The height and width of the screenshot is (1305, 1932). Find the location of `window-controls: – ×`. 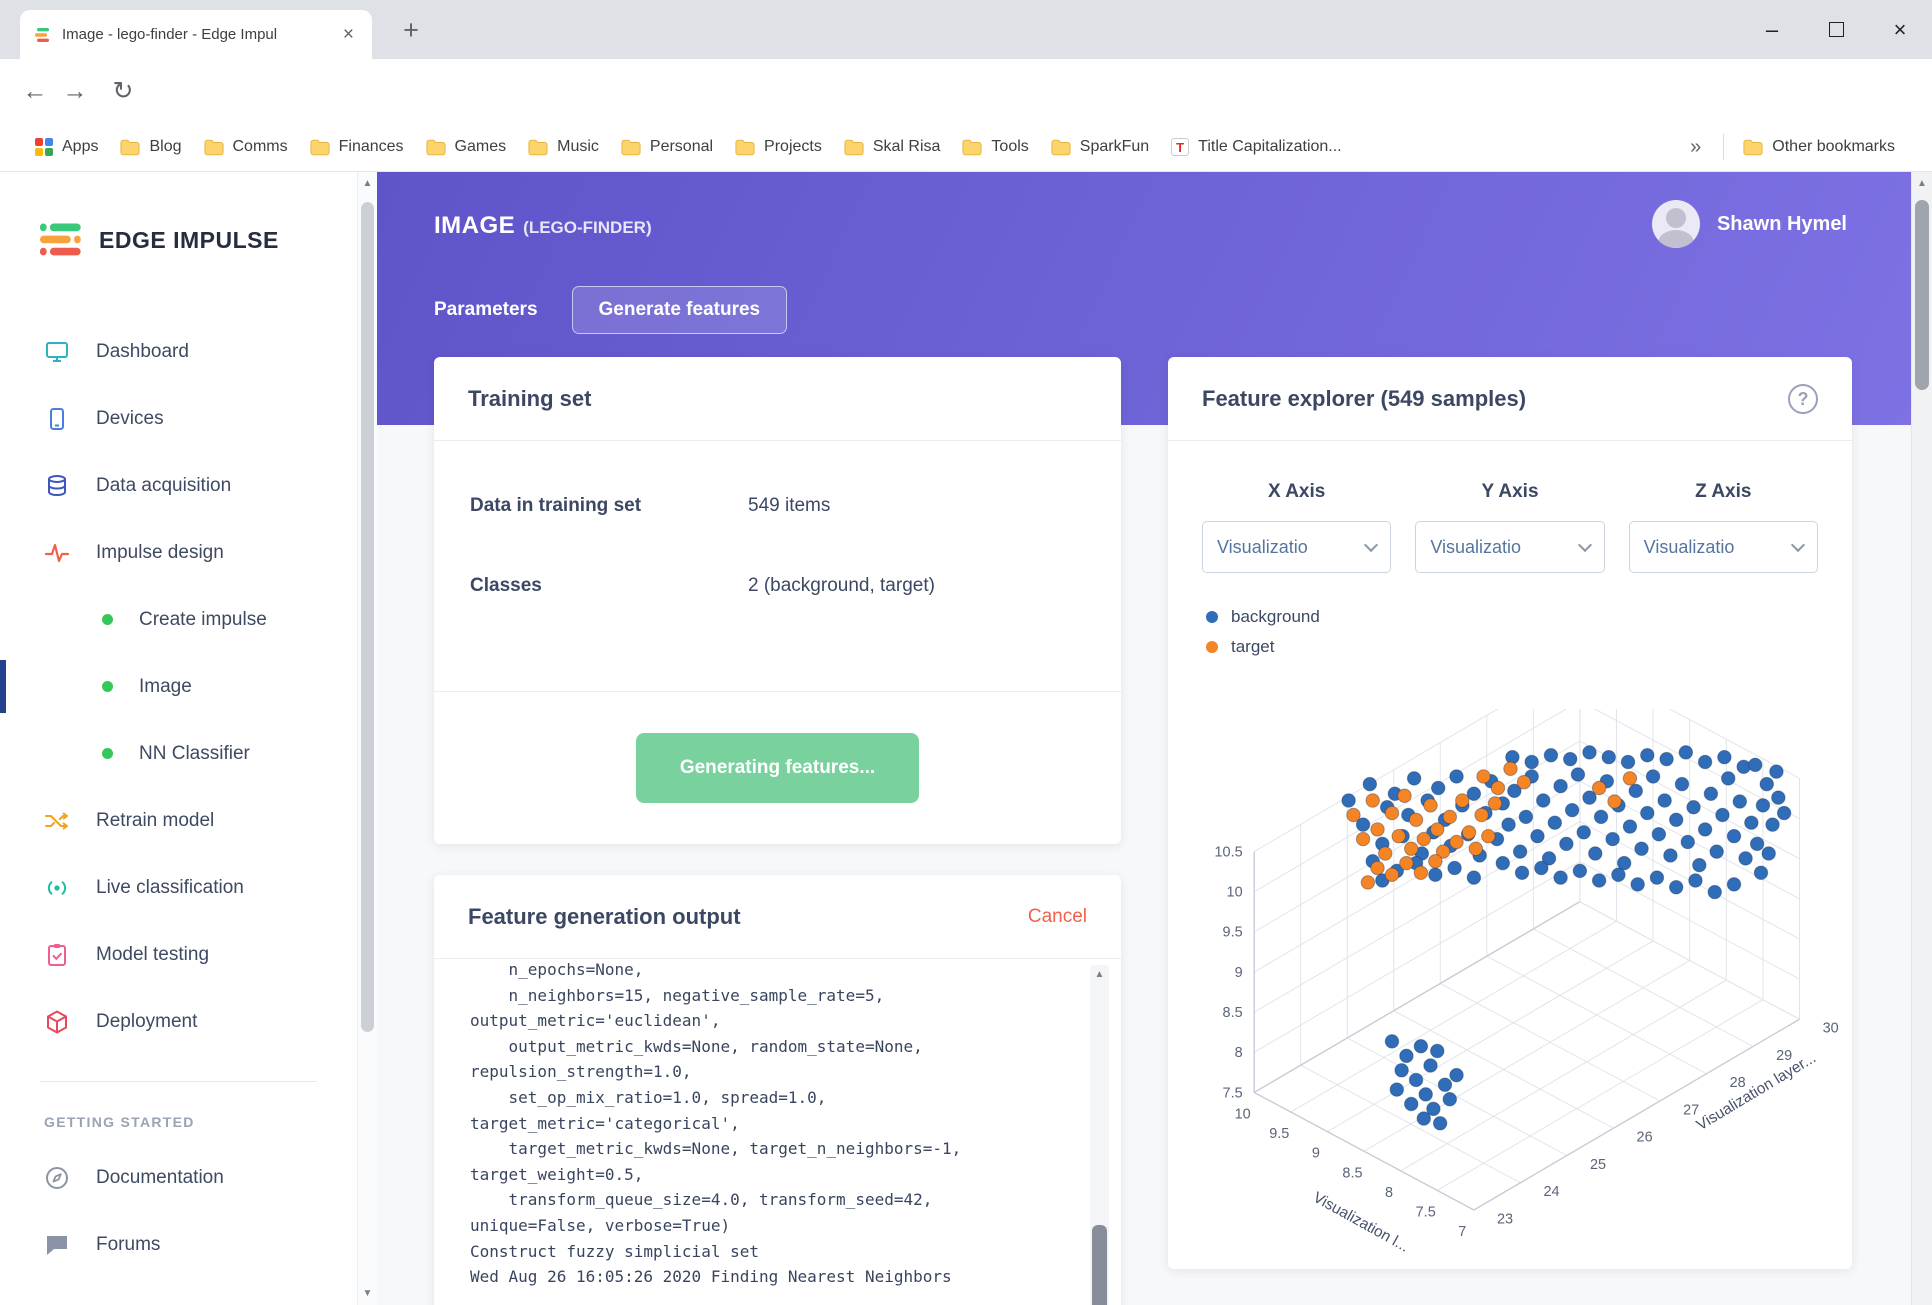

window-controls: – × is located at coordinates (1836, 29).